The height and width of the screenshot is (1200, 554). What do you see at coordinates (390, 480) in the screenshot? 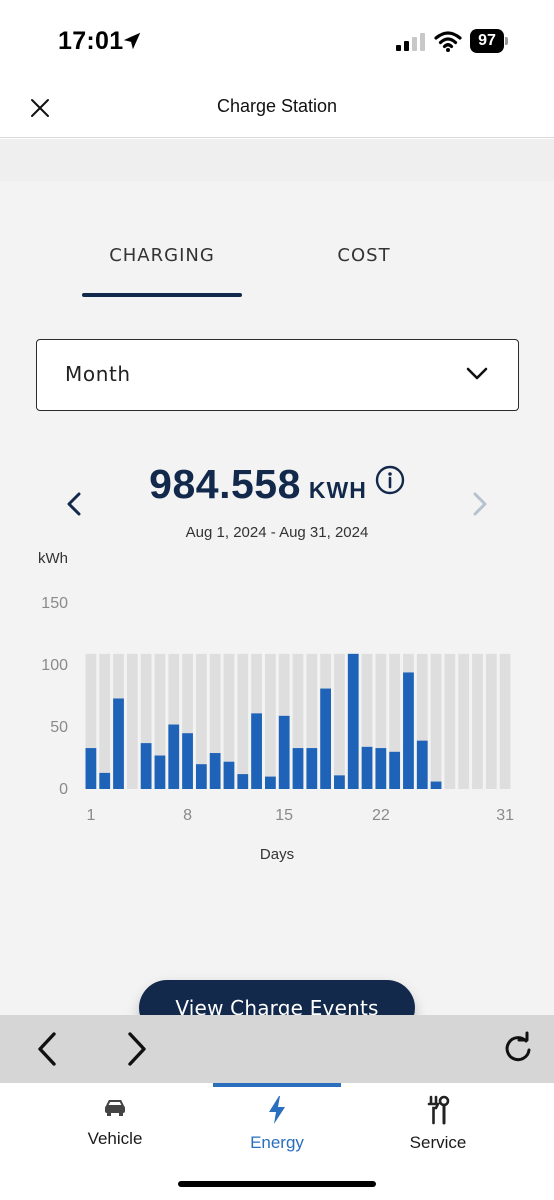
I see `info-icon` at bounding box center [390, 480].